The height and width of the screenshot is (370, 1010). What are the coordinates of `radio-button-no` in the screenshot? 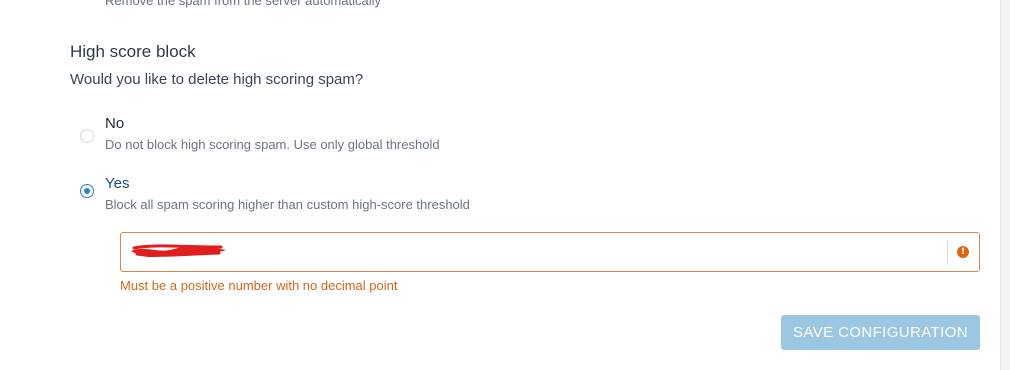 It's located at (87, 136).